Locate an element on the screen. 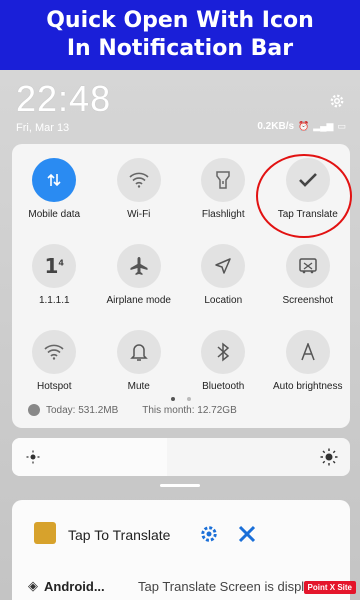 Image resolution: width=360 pixels, height=600 pixels. auto-brightness-icon is located at coordinates (307, 352).